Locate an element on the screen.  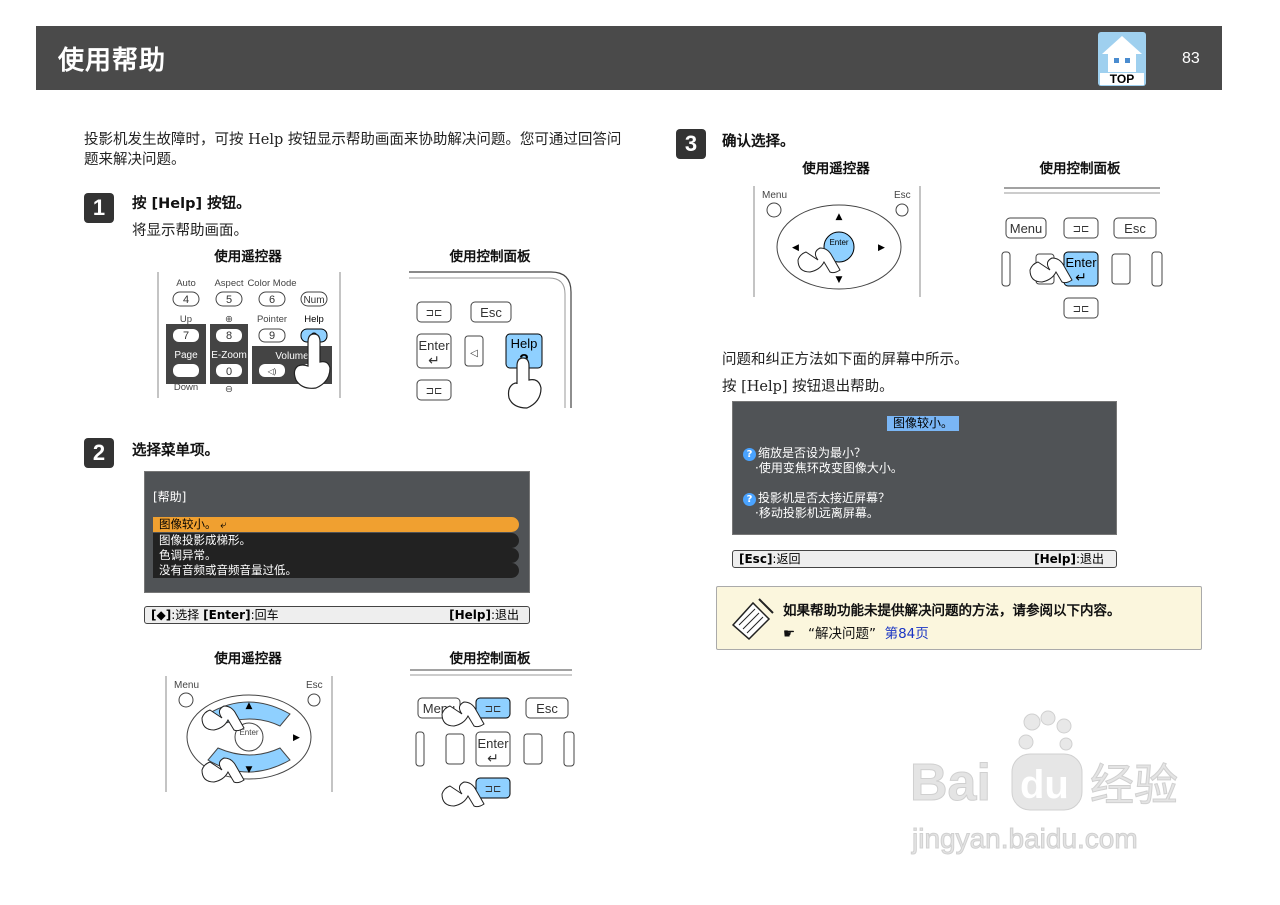
help-menu-screen: [帮助] 图像较小。 ⤶ 图像投影成梯形。 色调异常。 没有音频或音频音量过低。 is located at coordinates (337, 532).